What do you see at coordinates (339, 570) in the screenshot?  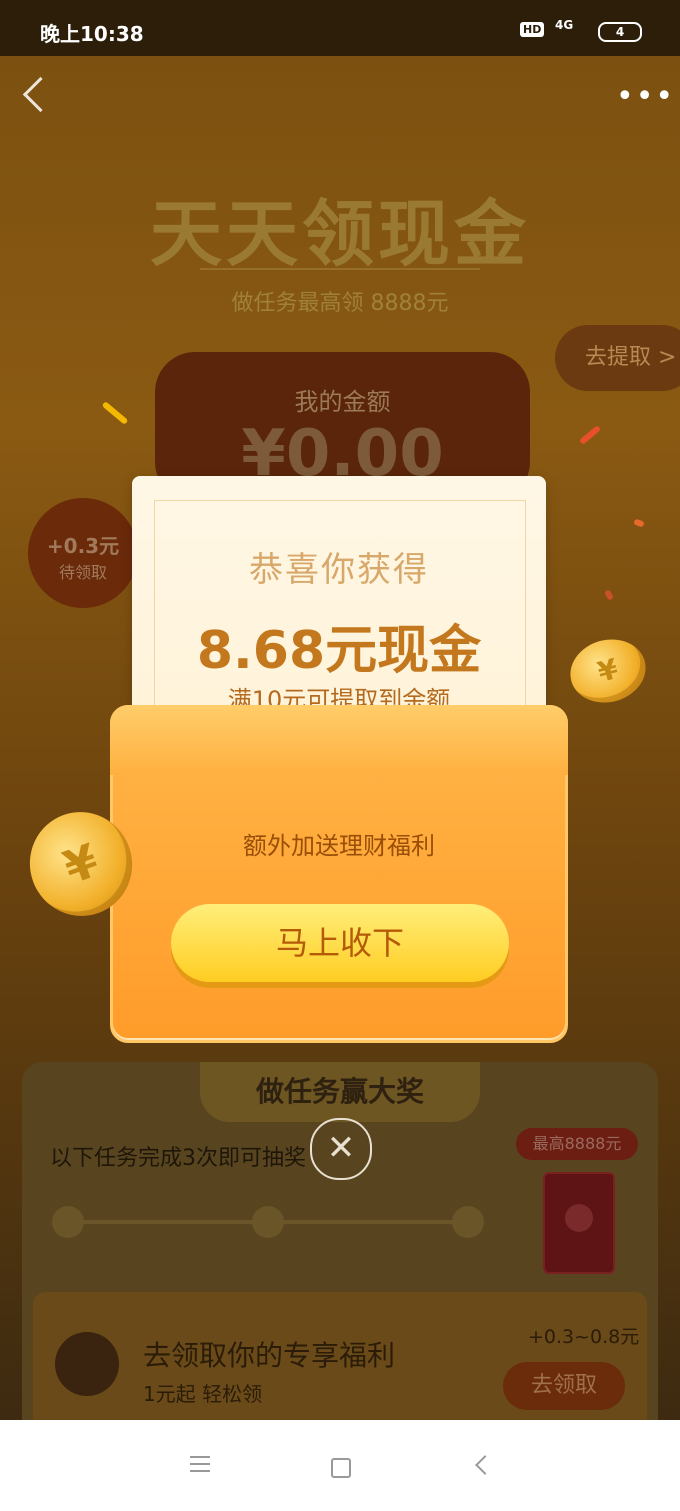 I see `congrats-text: 恭喜你获得` at bounding box center [339, 570].